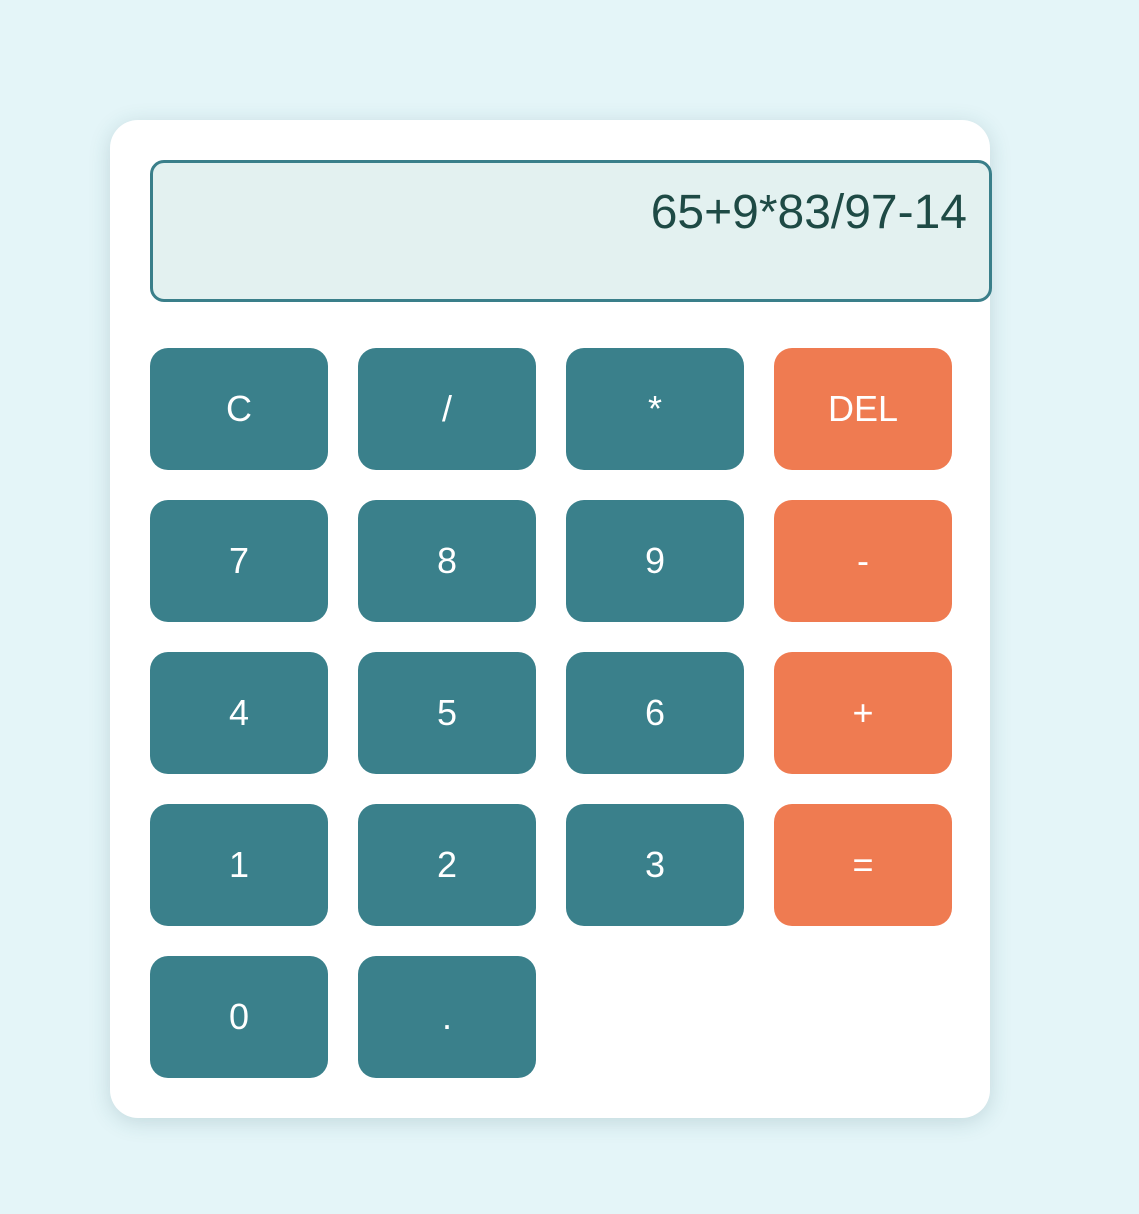 This screenshot has width=1139, height=1214. What do you see at coordinates (447, 1017) in the screenshot?
I see `decimal-button: .` at bounding box center [447, 1017].